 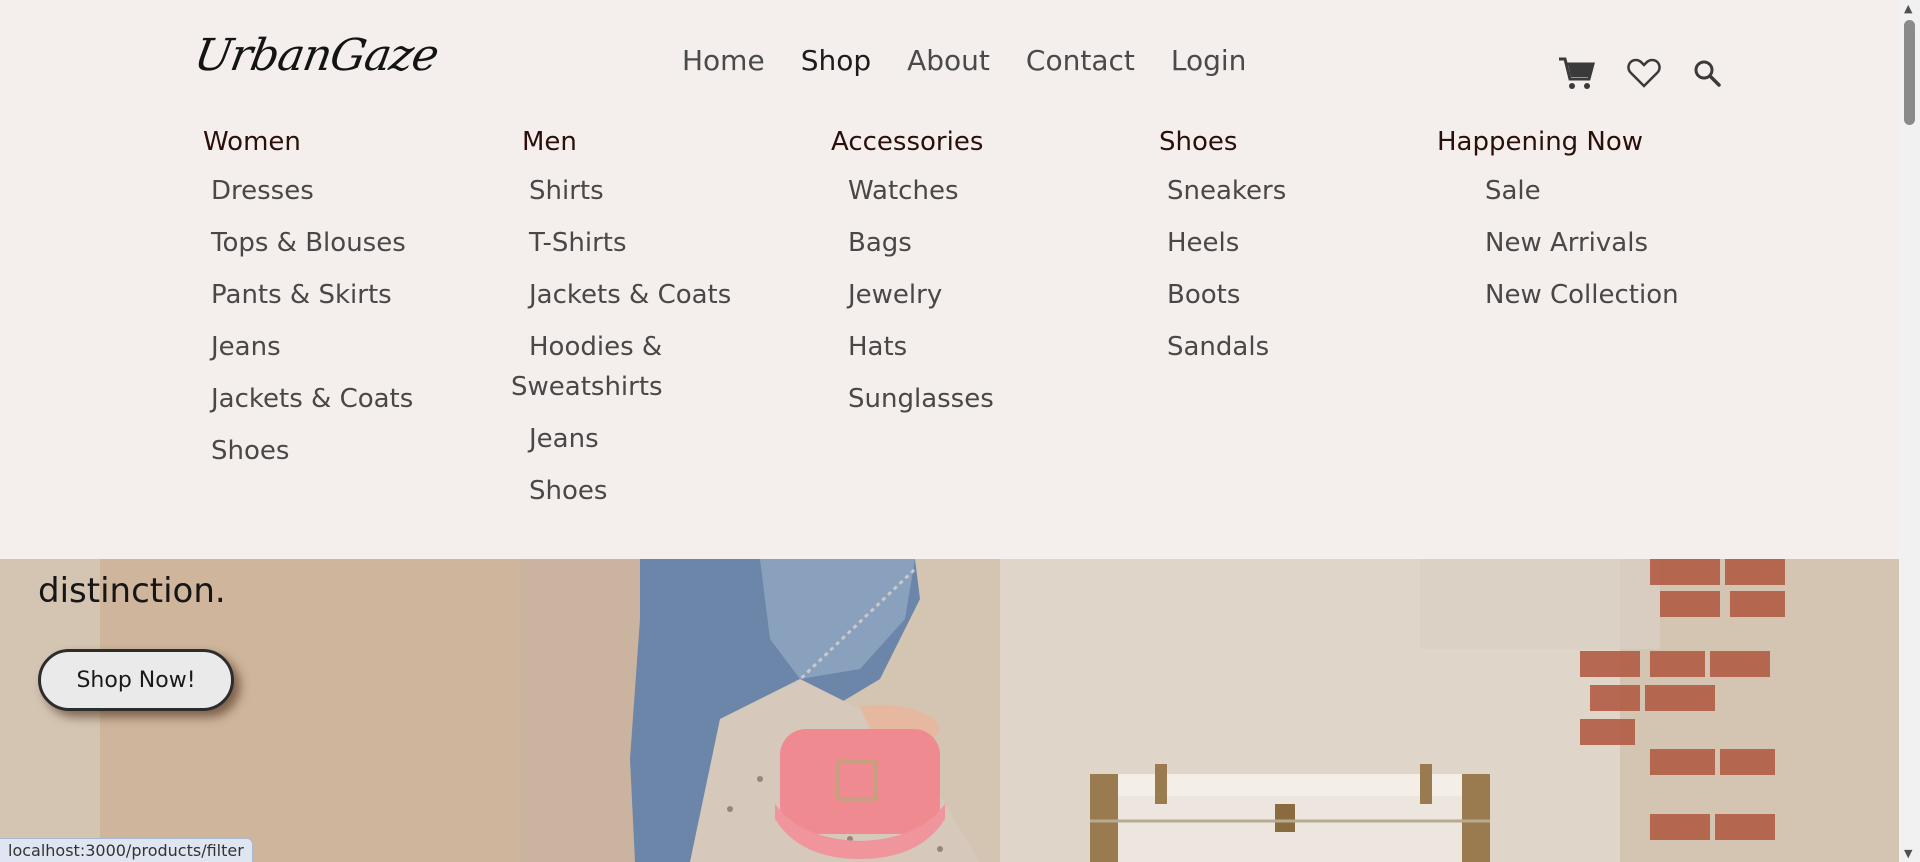 What do you see at coordinates (1576, 73) in the screenshot?
I see `cart-icon` at bounding box center [1576, 73].